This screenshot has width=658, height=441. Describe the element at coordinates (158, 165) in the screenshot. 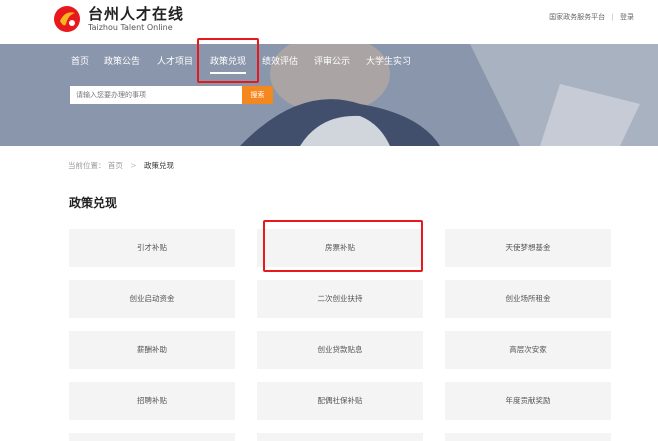

I see `breadcrumb-current: 政策兑现` at that location.